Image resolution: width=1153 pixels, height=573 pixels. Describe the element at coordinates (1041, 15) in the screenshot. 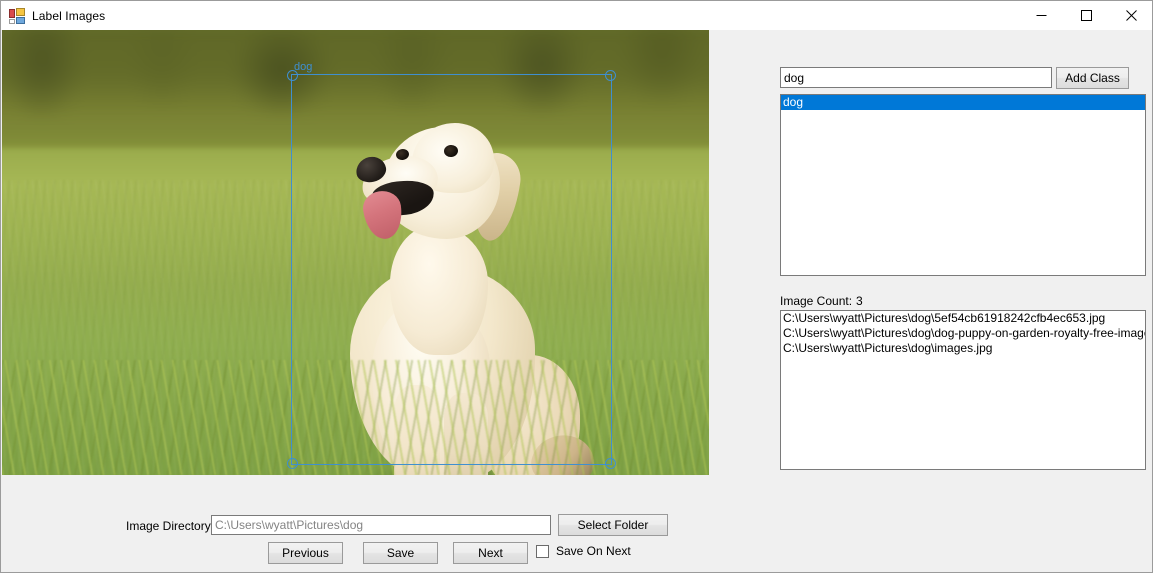

I see `minimize-icon` at that location.